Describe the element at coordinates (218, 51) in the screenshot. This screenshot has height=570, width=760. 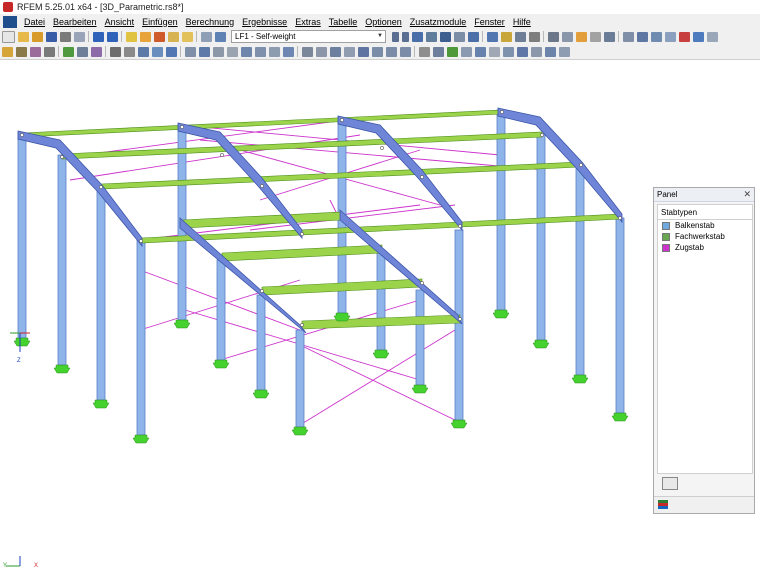
I see `rotate-icon` at that location.